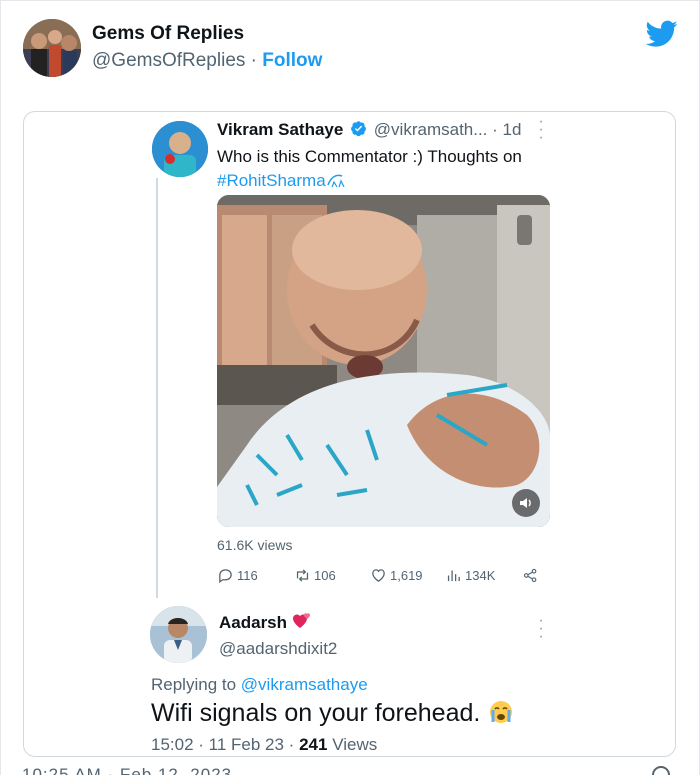 The width and height of the screenshot is (700, 775). I want to click on outer-tweet-timestamp: 10:25 AM · Feb 12, 2023, so click(127, 770).